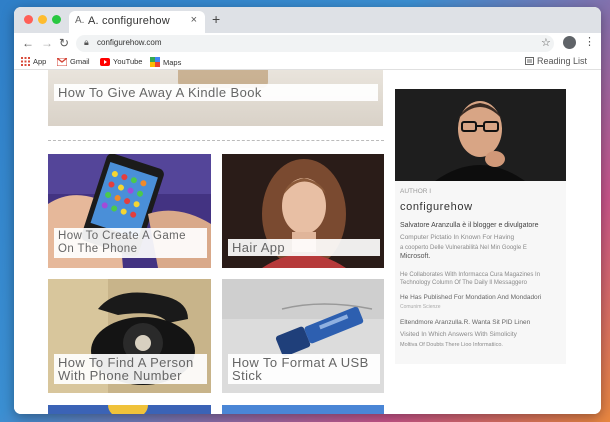  Describe the element at coordinates (62, 61) in the screenshot. I see `gmail-icon` at that location.